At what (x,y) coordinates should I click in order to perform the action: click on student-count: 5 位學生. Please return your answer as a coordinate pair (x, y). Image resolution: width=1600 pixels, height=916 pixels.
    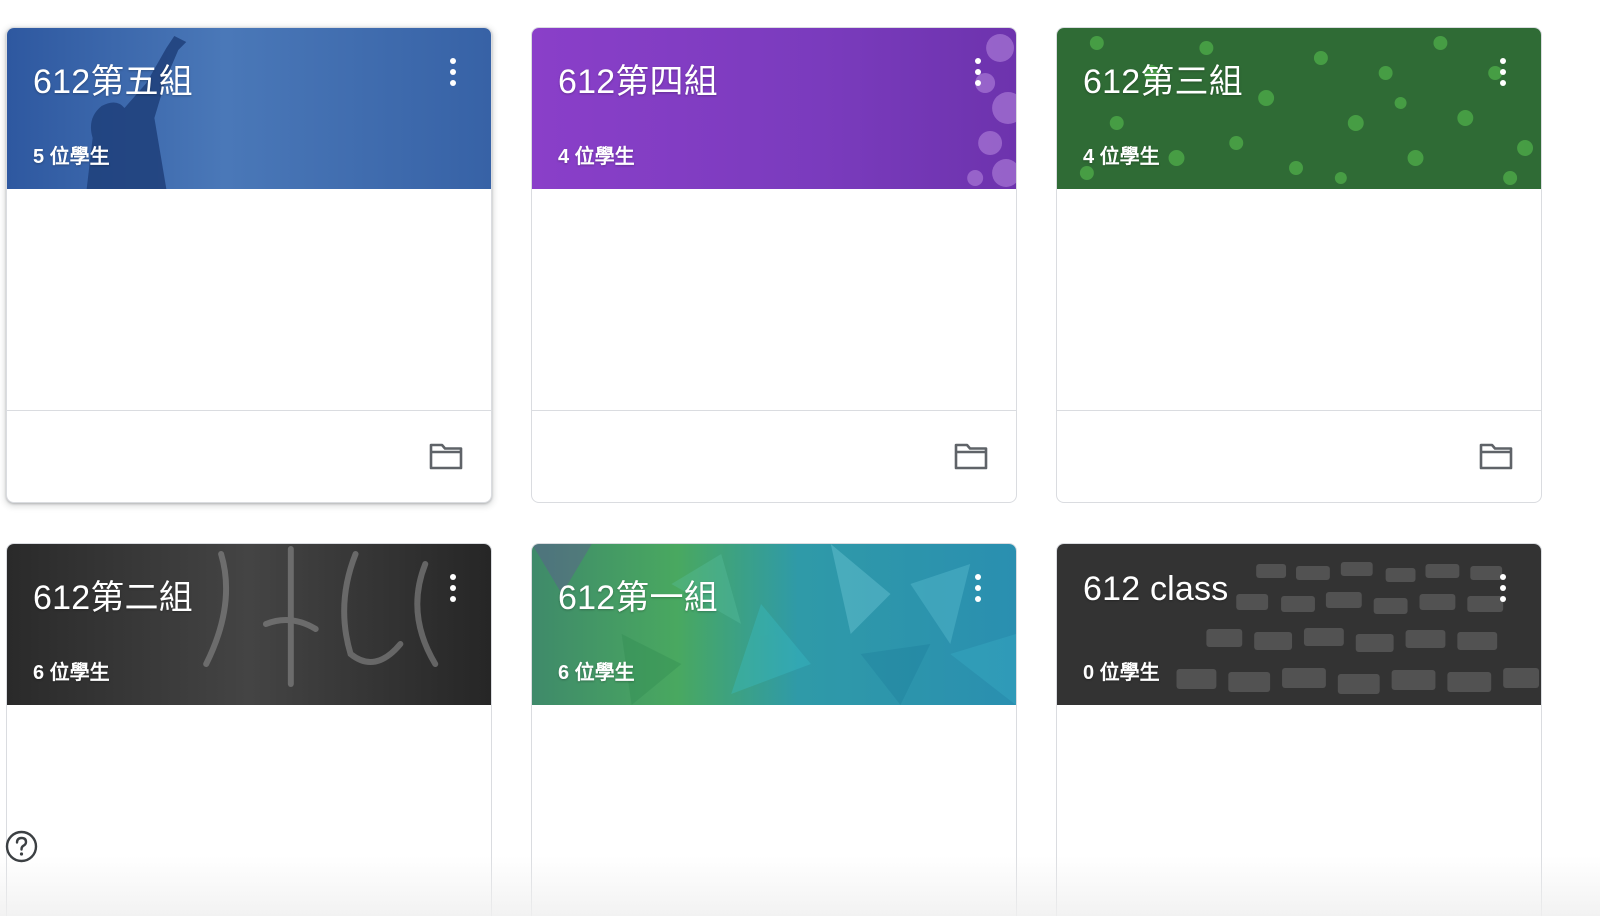
    Looking at the image, I should click on (71, 157).